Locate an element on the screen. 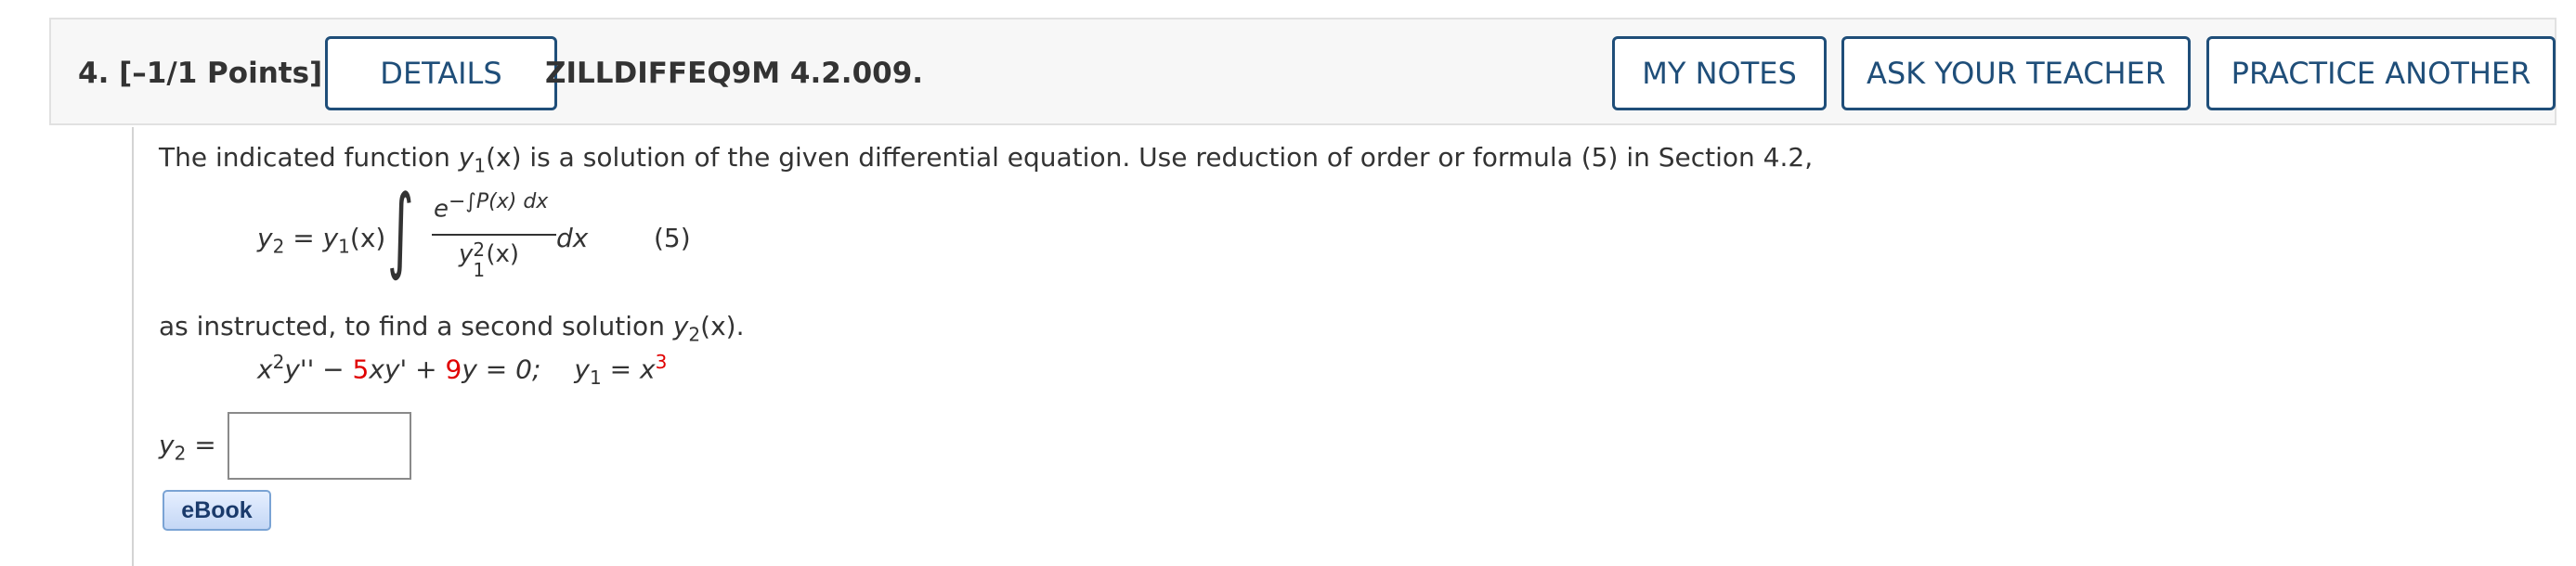  numerator-base: e is located at coordinates (441, 209).